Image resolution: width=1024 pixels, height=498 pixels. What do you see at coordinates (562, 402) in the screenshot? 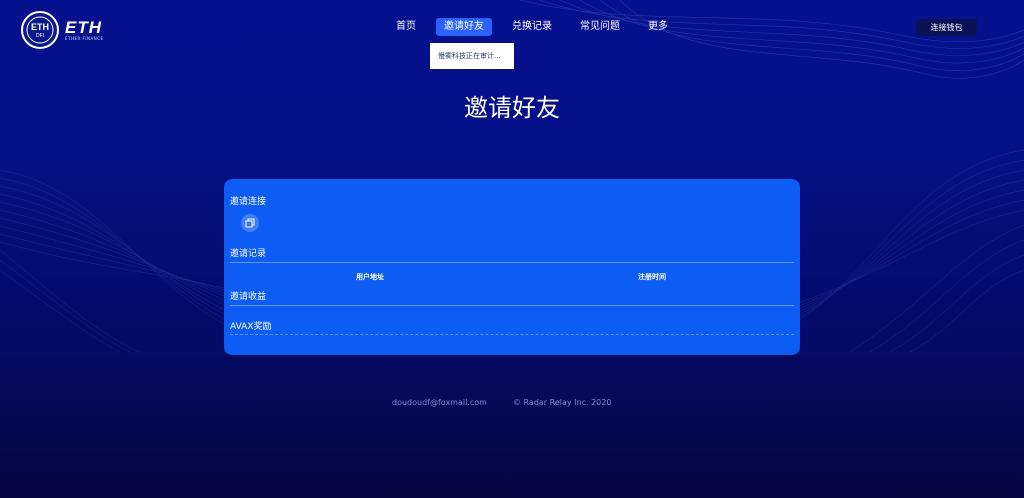
I see `footer-copyright: © Radar Relay Inc. 2020` at bounding box center [562, 402].